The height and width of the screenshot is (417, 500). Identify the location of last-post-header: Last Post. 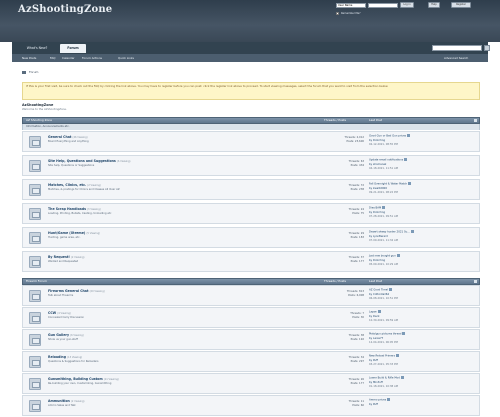
(375, 281).